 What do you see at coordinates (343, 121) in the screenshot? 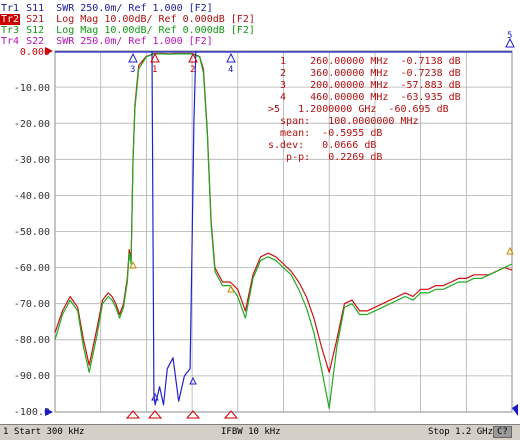
I see `stats-span: span: 100.0000000 MHz` at bounding box center [343, 121].